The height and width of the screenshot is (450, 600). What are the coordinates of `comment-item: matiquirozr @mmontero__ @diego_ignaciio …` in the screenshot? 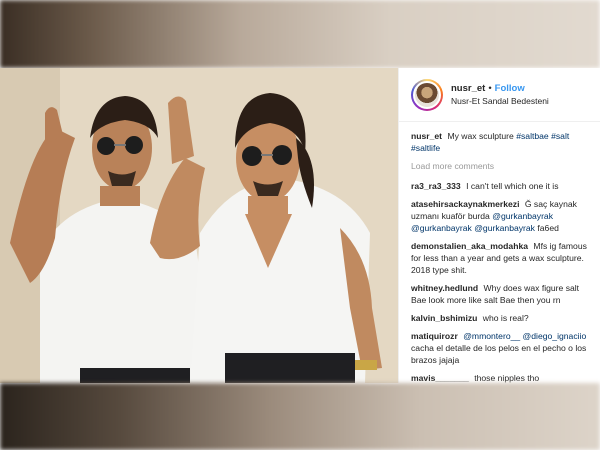 It's located at (499, 348).